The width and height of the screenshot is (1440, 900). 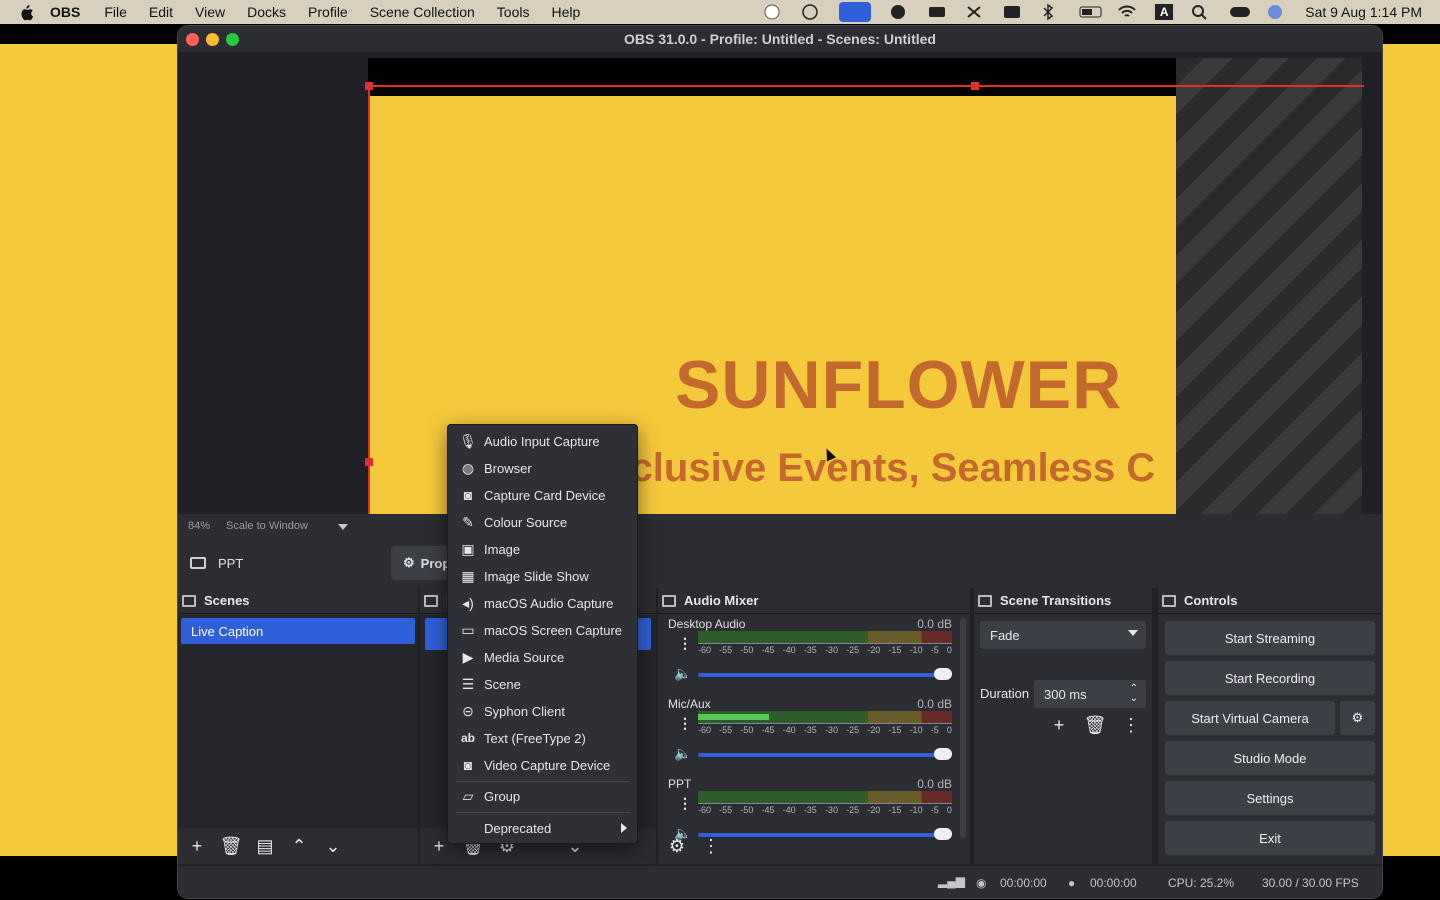 What do you see at coordinates (543, 781) in the screenshot?
I see `menu-separator` at bounding box center [543, 781].